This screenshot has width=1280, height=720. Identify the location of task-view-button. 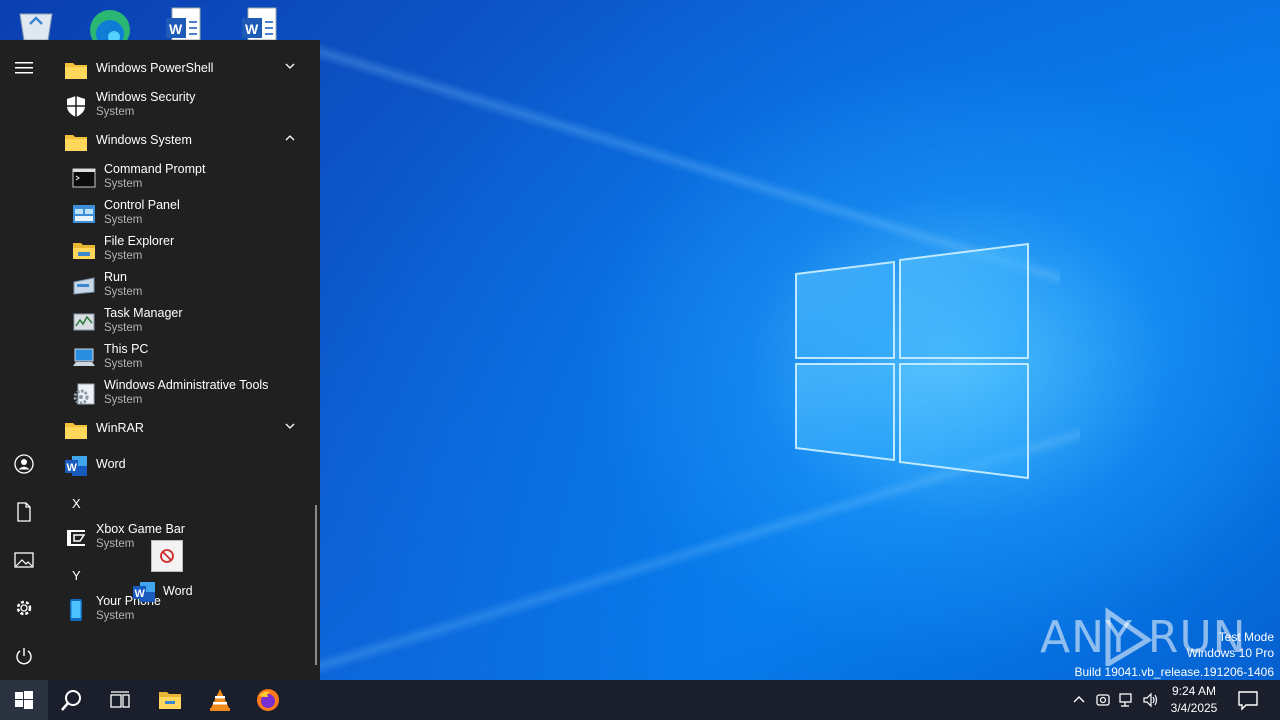
(120, 700).